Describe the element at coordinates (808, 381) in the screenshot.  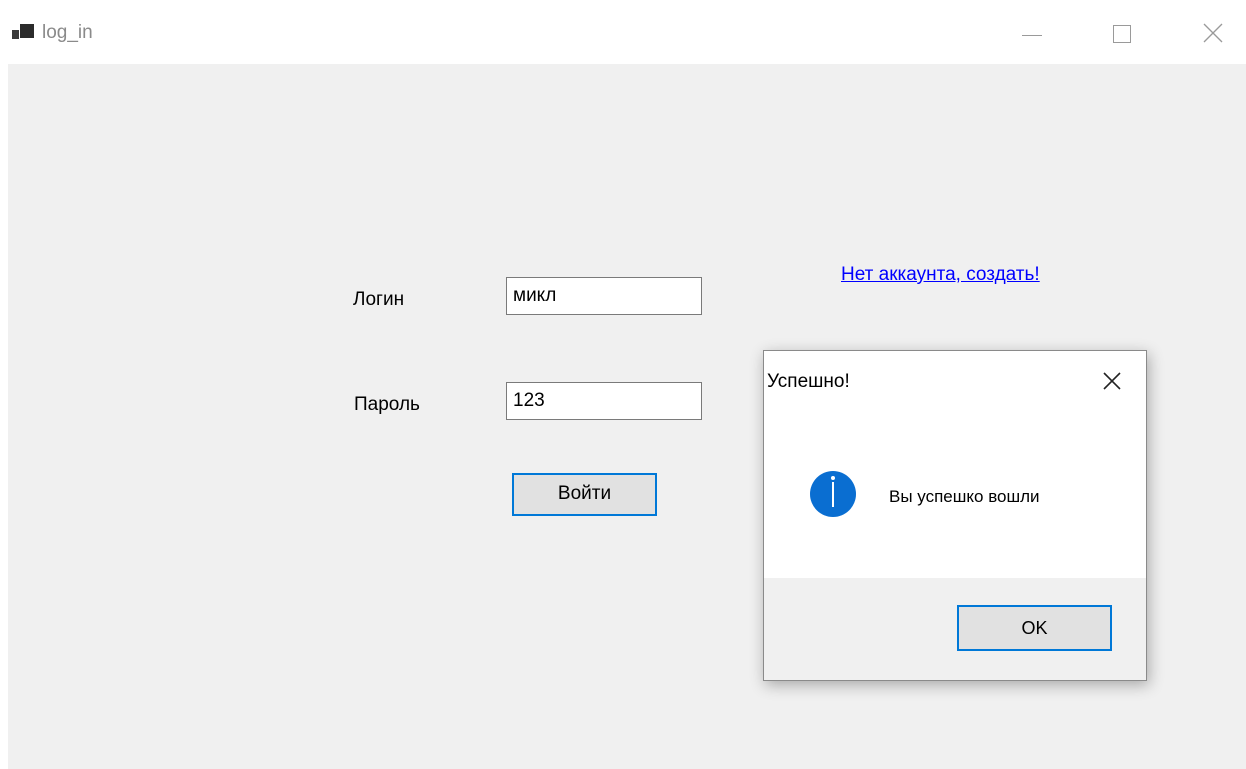
I see `dialog-title: Успешно!` at that location.